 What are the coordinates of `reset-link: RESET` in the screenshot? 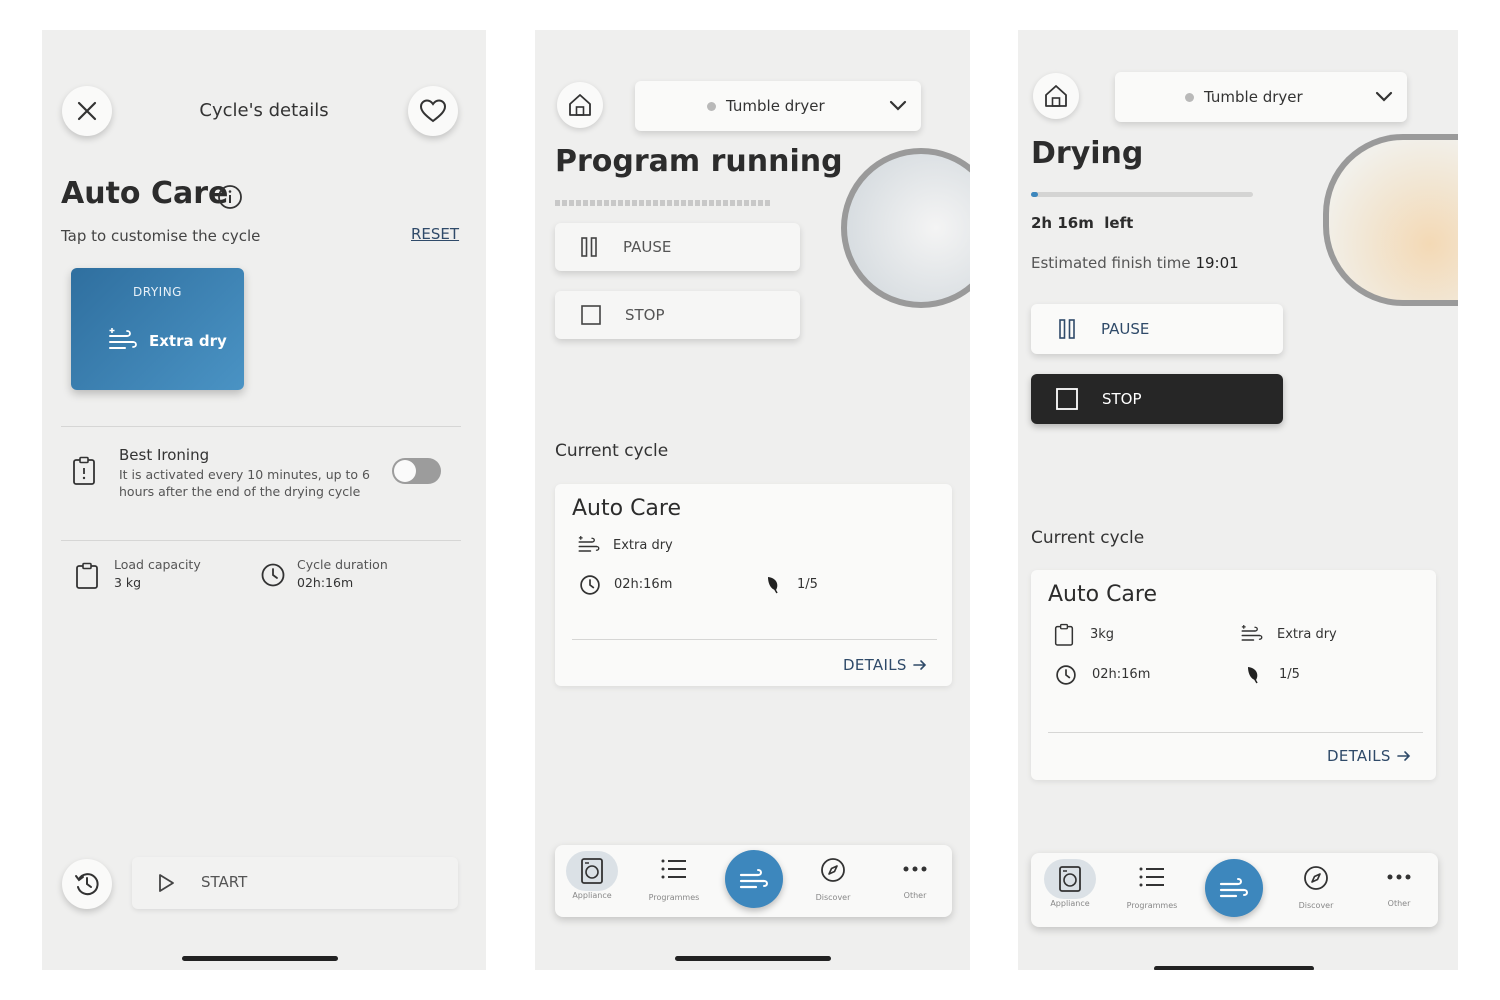 It's located at (435, 234).